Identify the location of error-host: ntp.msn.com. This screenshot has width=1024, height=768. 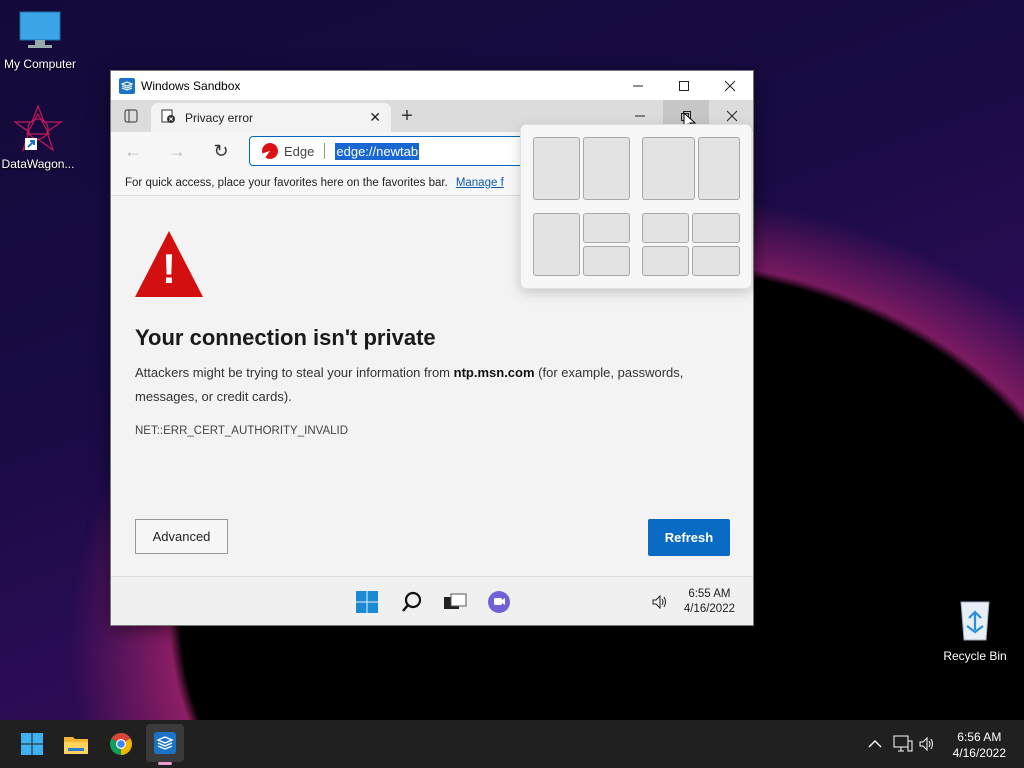
(494, 372).